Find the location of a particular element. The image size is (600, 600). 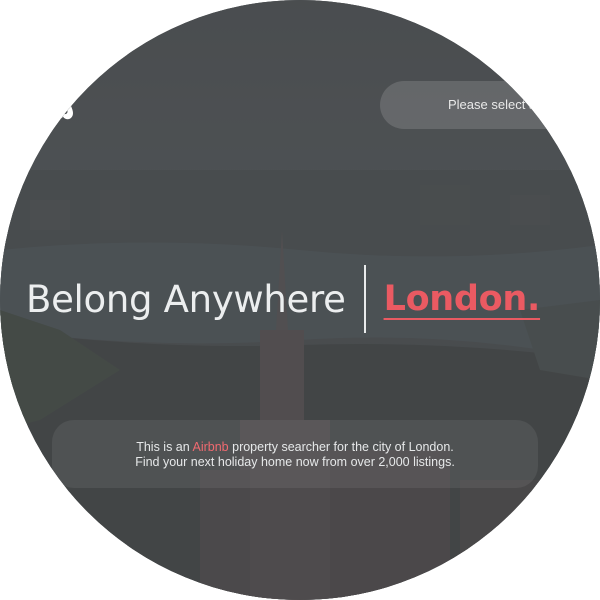

hero-headline: Belong Anywhere London. is located at coordinates (283, 299).